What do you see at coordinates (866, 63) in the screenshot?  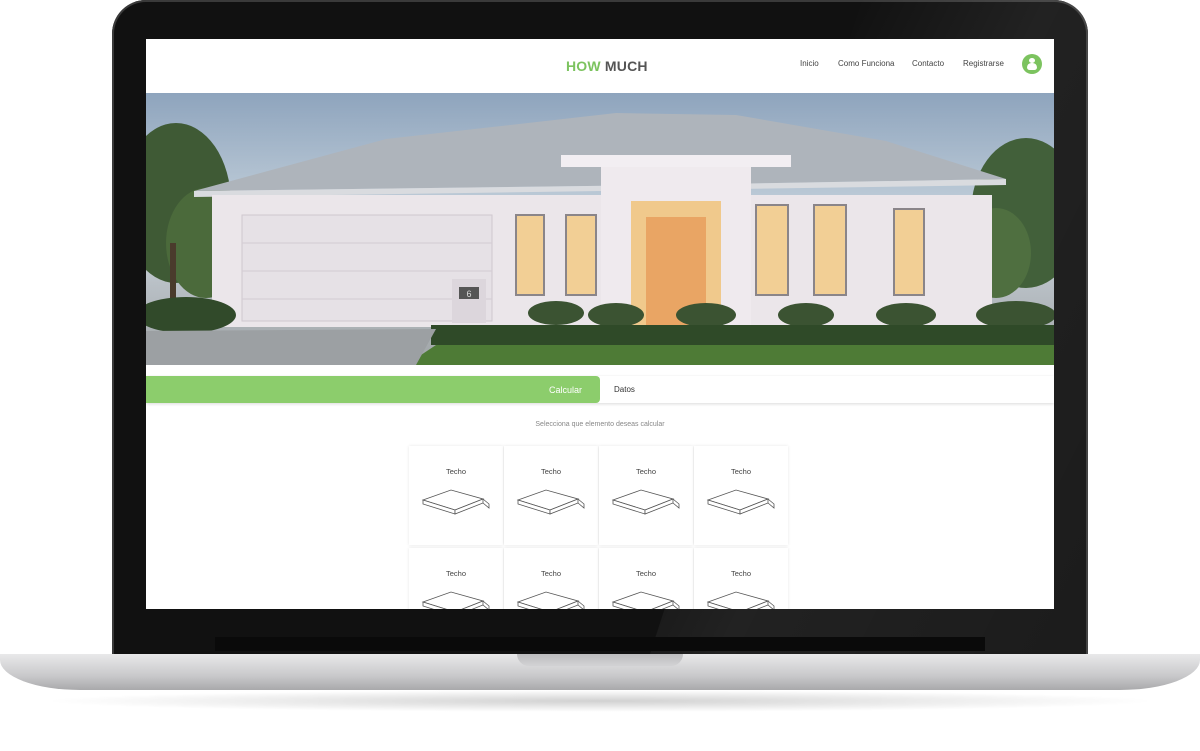 I see `nav-link-como-funciona: Como Funciona` at bounding box center [866, 63].